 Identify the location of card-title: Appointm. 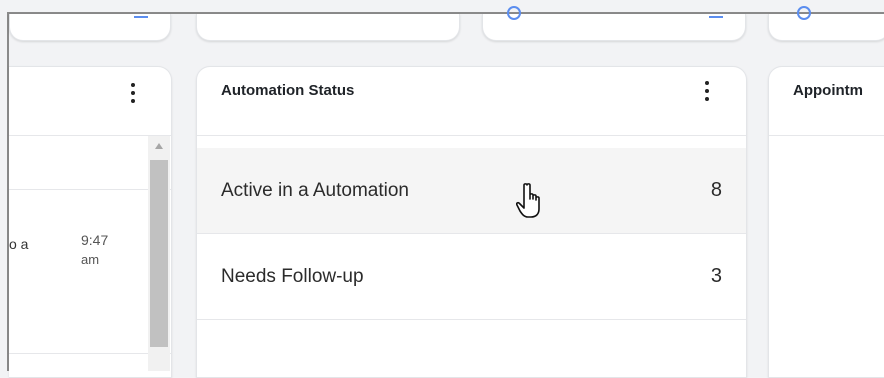
(828, 90).